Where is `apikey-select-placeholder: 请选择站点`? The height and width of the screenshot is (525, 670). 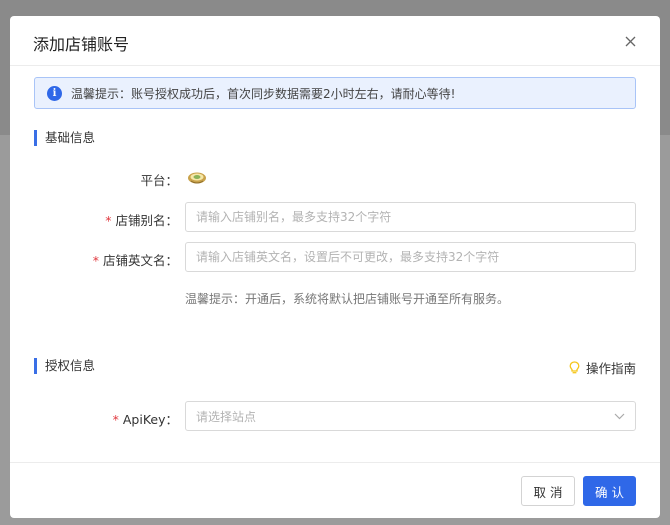
apikey-select-placeholder: 请选择站点 is located at coordinates (226, 416).